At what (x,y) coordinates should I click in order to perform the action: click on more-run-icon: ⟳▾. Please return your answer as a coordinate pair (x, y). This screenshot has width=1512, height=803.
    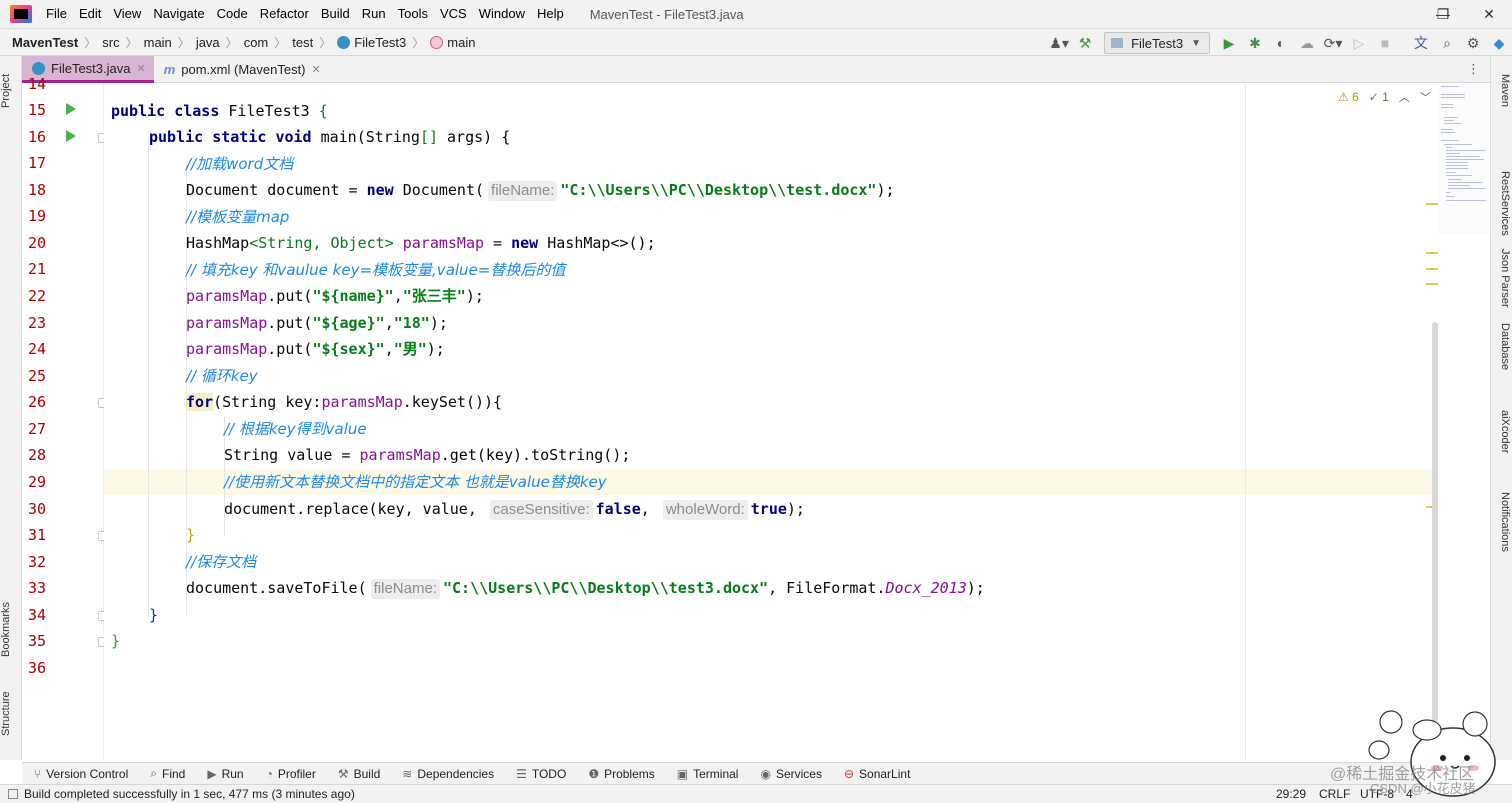
    Looking at the image, I should click on (1333, 43).